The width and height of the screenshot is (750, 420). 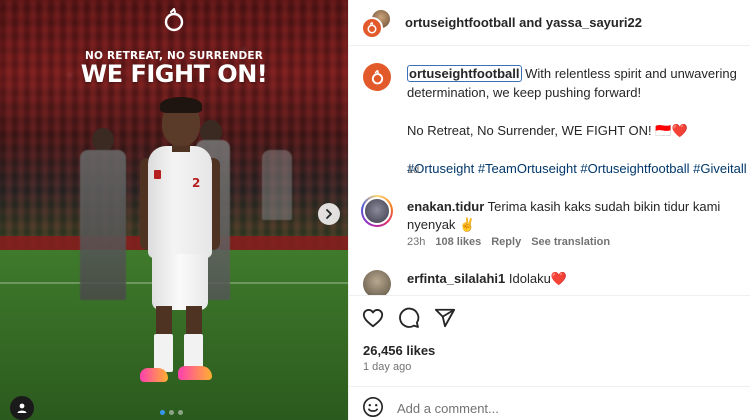 What do you see at coordinates (456, 278) in the screenshot?
I see `comment-username-link: erfinta_silalahi1` at bounding box center [456, 278].